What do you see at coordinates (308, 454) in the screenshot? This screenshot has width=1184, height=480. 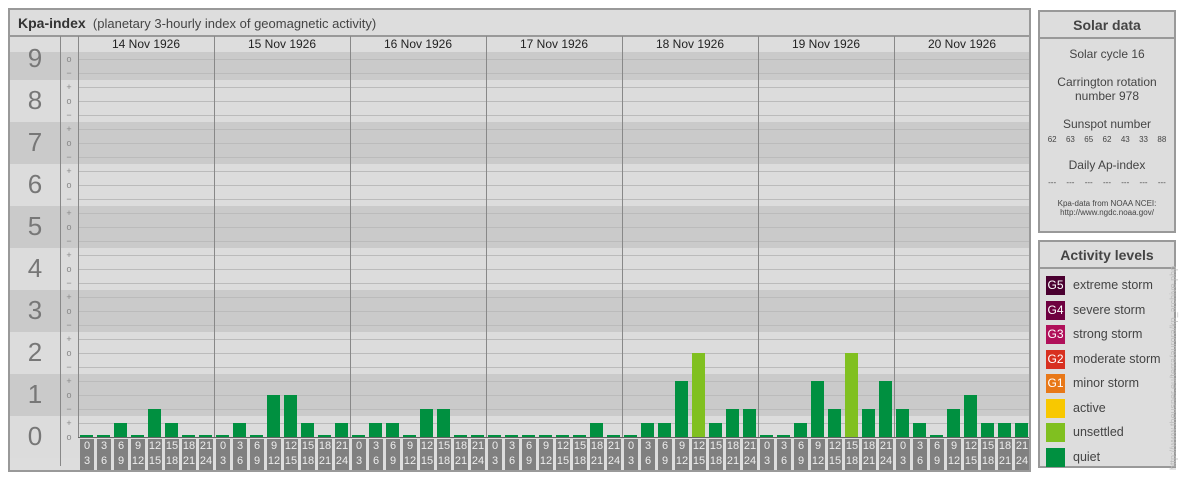 I see `interval-label: 15 18` at bounding box center [308, 454].